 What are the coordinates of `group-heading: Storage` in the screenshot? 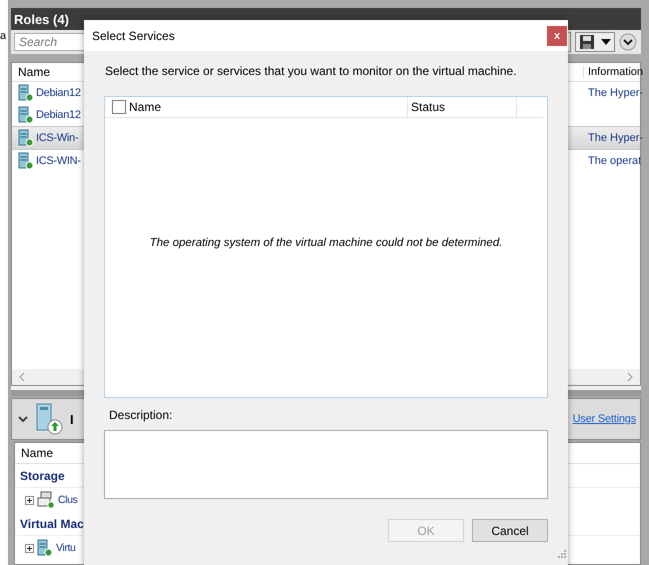 It's located at (42, 475).